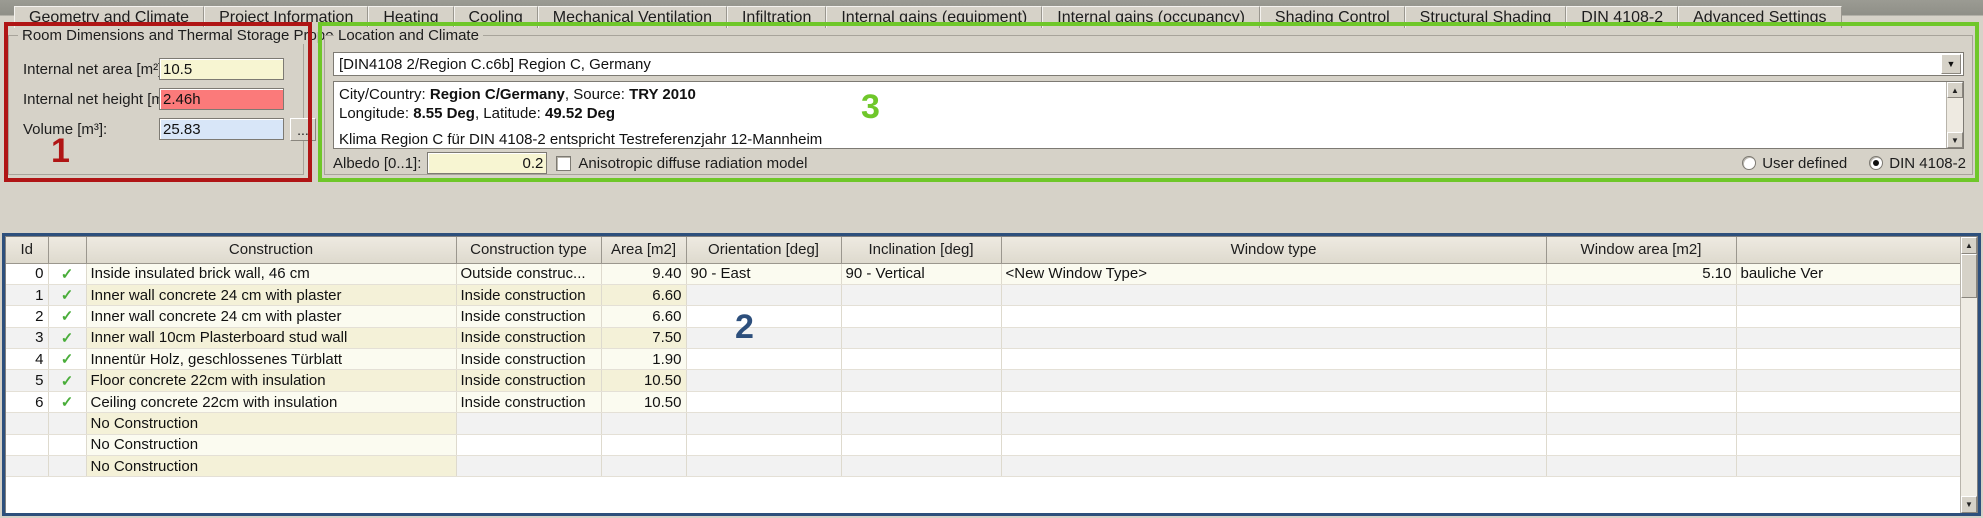 The image size is (1983, 518). I want to click on tab-infiltration: Infiltration, so click(776, 17).